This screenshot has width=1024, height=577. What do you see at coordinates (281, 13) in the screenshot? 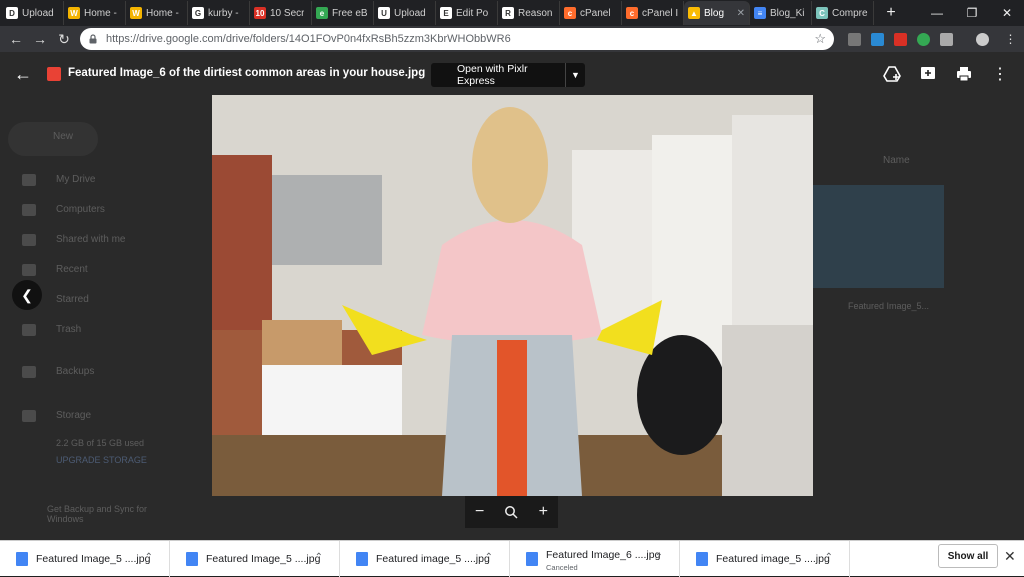
I see `tab-4: 10 10 Secr` at bounding box center [281, 13].